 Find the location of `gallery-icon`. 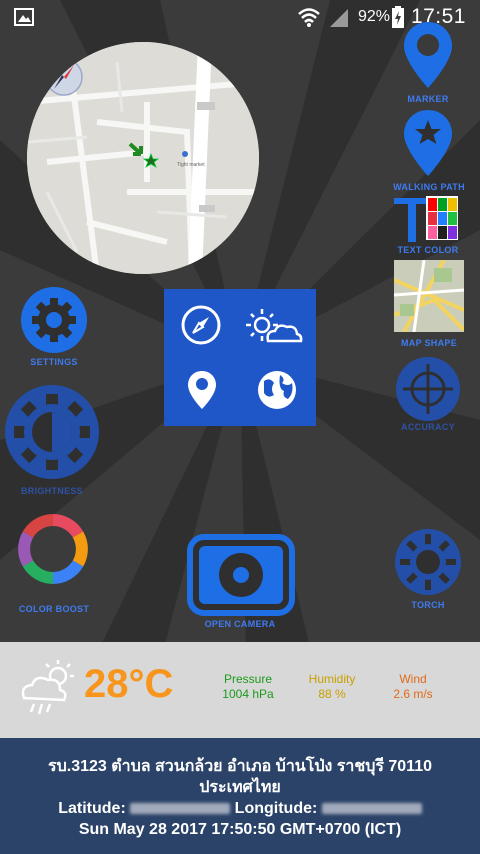

gallery-icon is located at coordinates (24, 17).